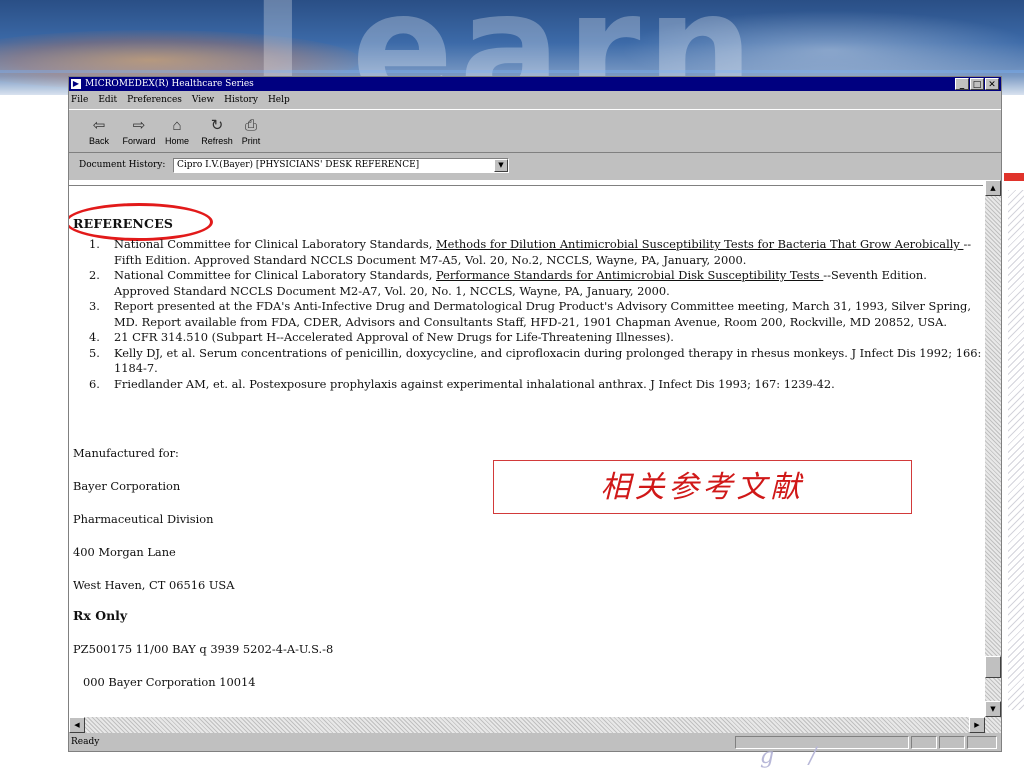 The width and height of the screenshot is (1024, 769). What do you see at coordinates (535, 725) in the screenshot?
I see `horizontal-scrollbar: ◀ ▶` at bounding box center [535, 725].